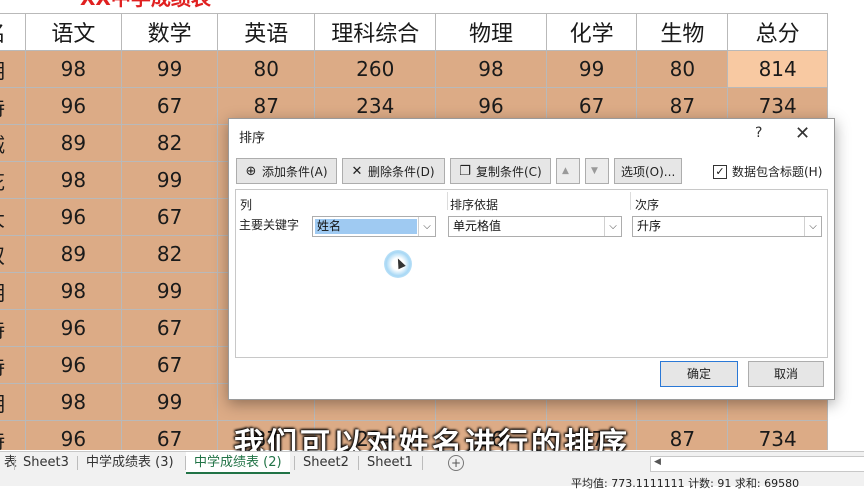 This screenshot has width=864, height=491. What do you see at coordinates (13, 180) in the screenshot?
I see `grid-cell: 花` at bounding box center [13, 180].